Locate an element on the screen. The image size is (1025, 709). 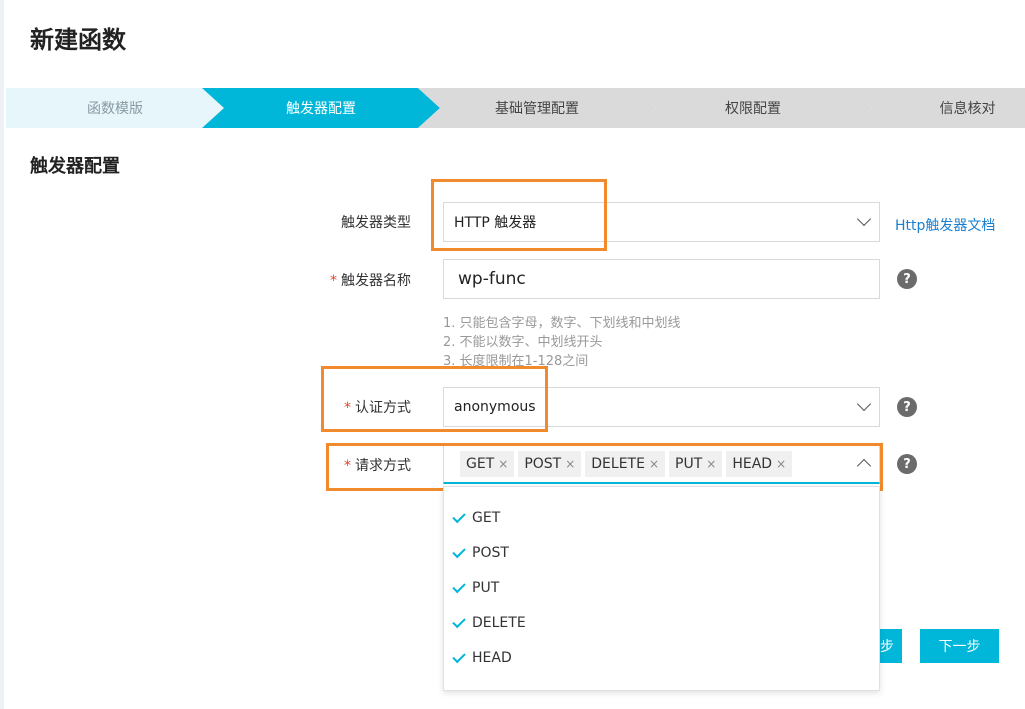
method-option-head: HEAD is located at coordinates (661, 658).